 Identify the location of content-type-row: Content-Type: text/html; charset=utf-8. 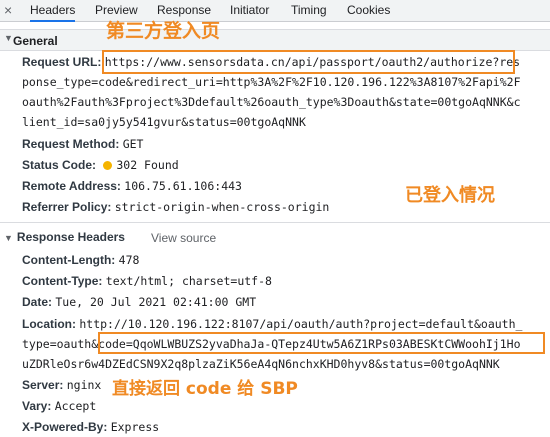
(147, 281).